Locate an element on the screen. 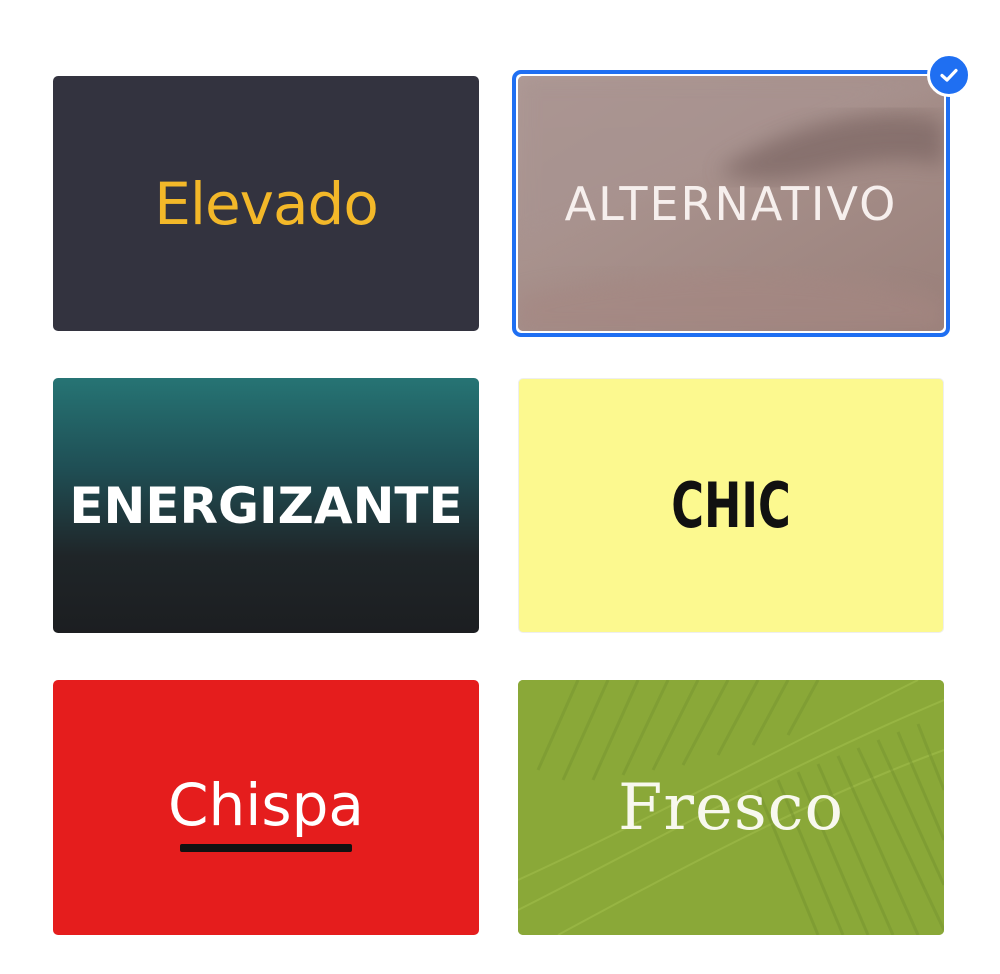  theme-card-chispa: Chispa is located at coordinates (266, 807).